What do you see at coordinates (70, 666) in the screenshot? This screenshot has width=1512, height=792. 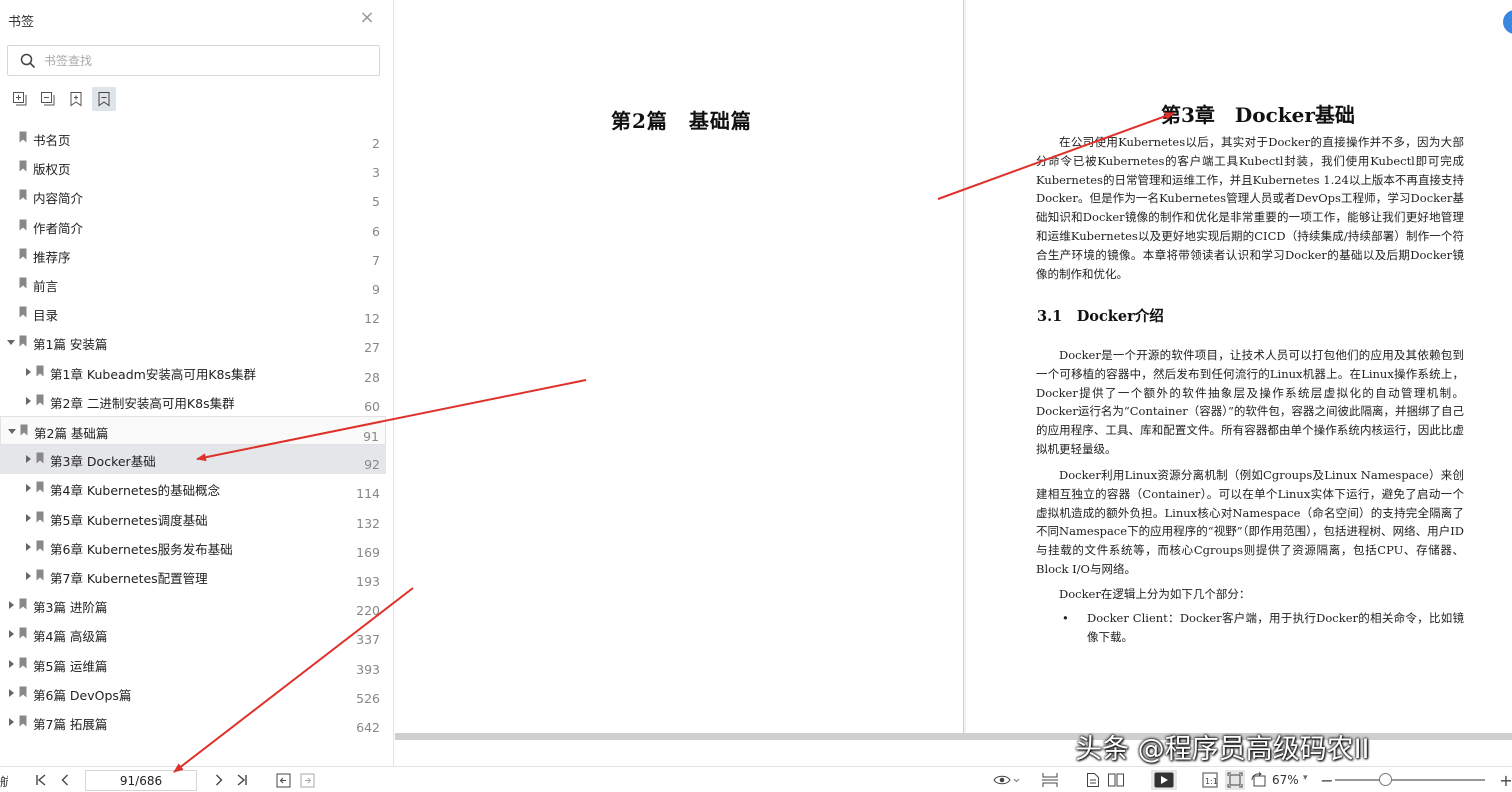 I see `bookmark-label: 第5篇 运维篇` at bounding box center [70, 666].